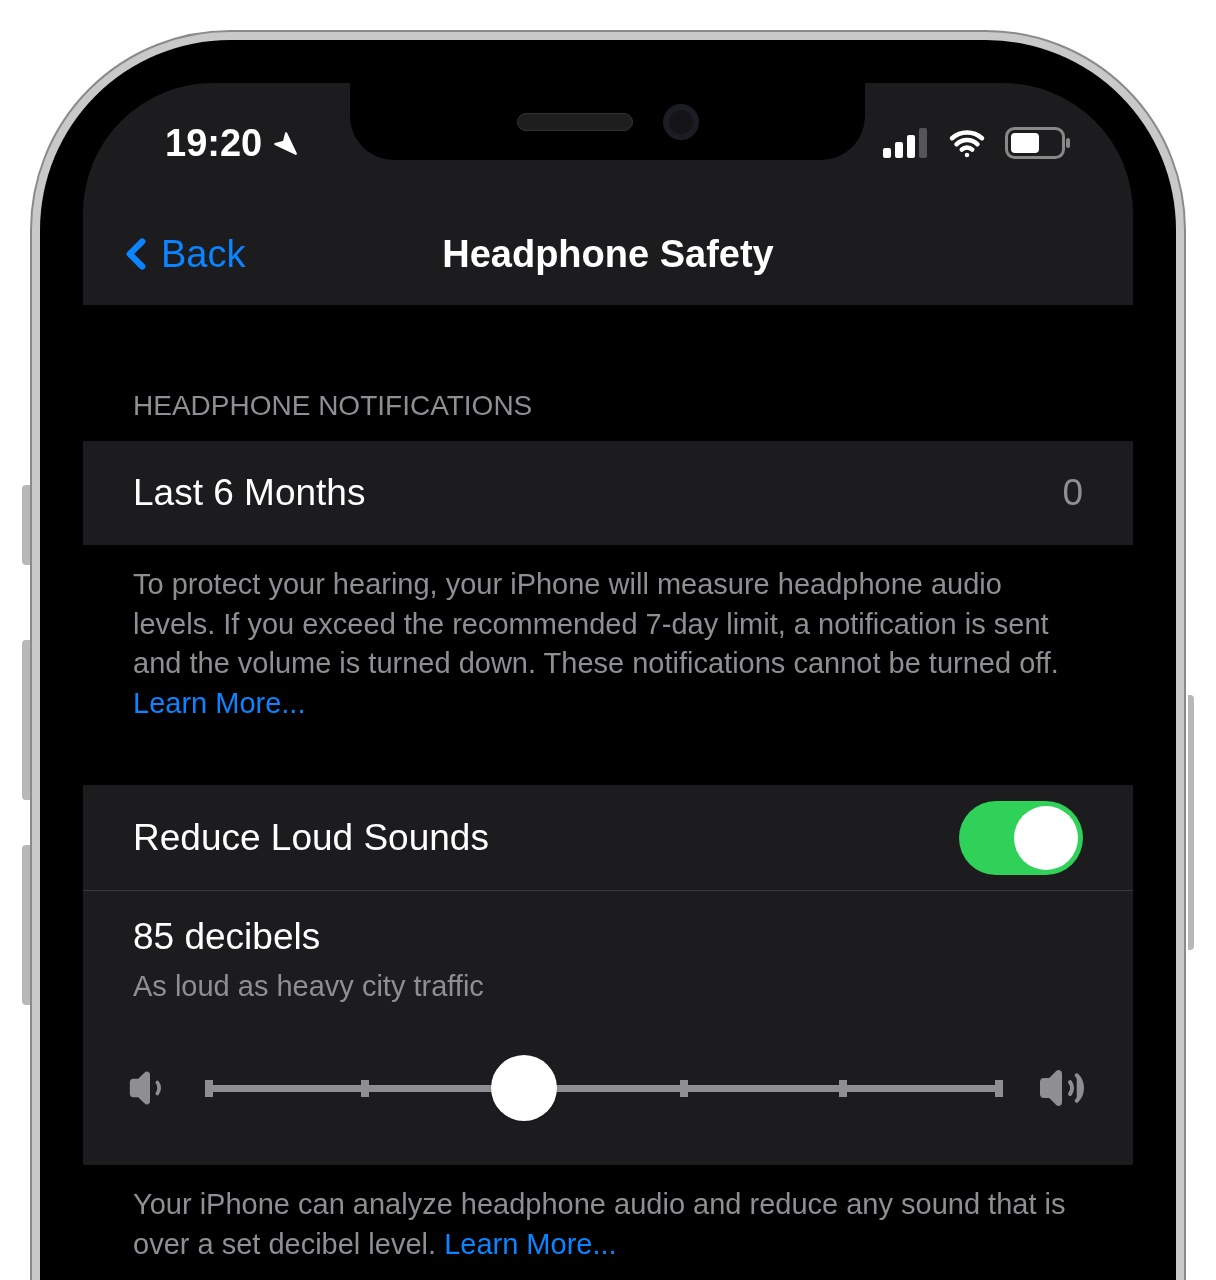 The height and width of the screenshot is (1280, 1216). What do you see at coordinates (680, 121) in the screenshot?
I see `camera-lens` at bounding box center [680, 121].